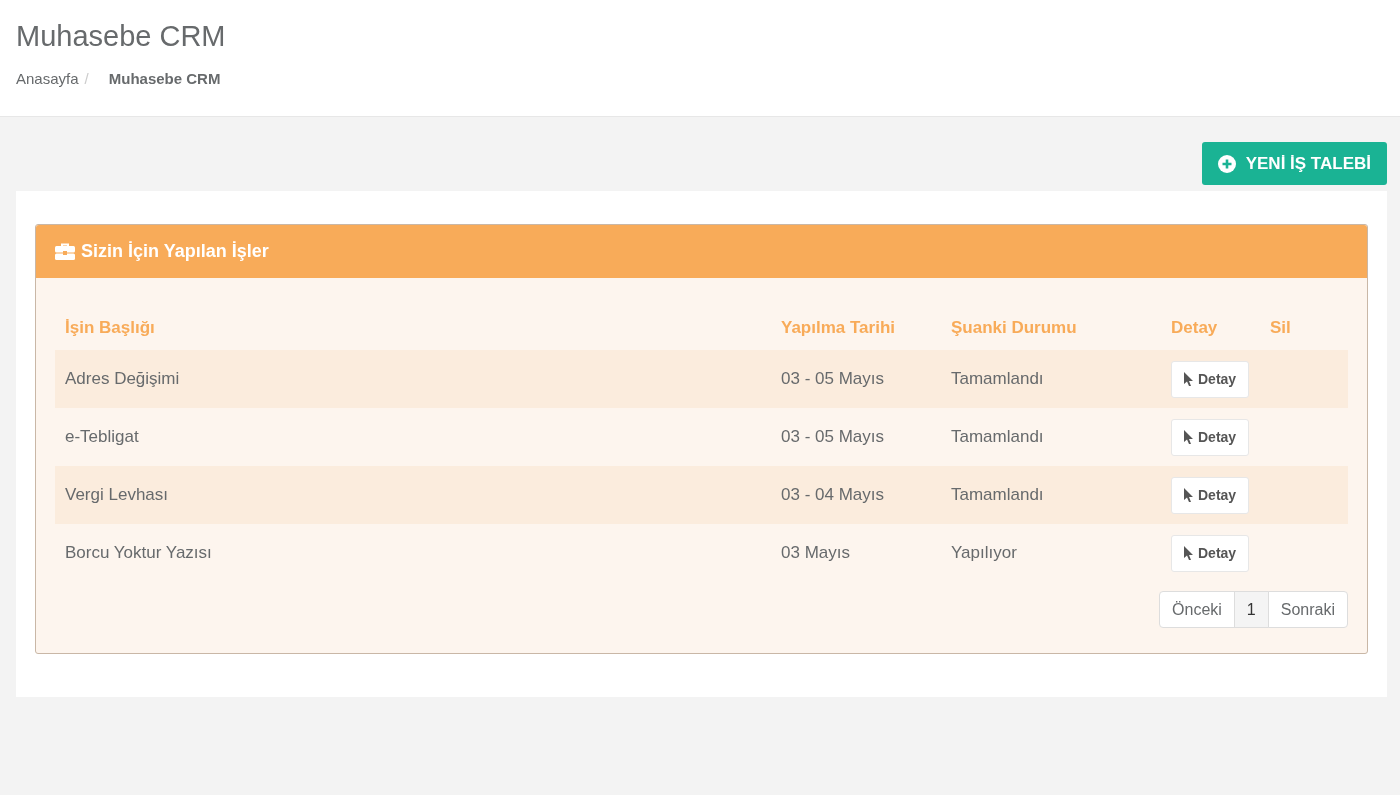  I want to click on plus-circle-icon, so click(1226, 163).